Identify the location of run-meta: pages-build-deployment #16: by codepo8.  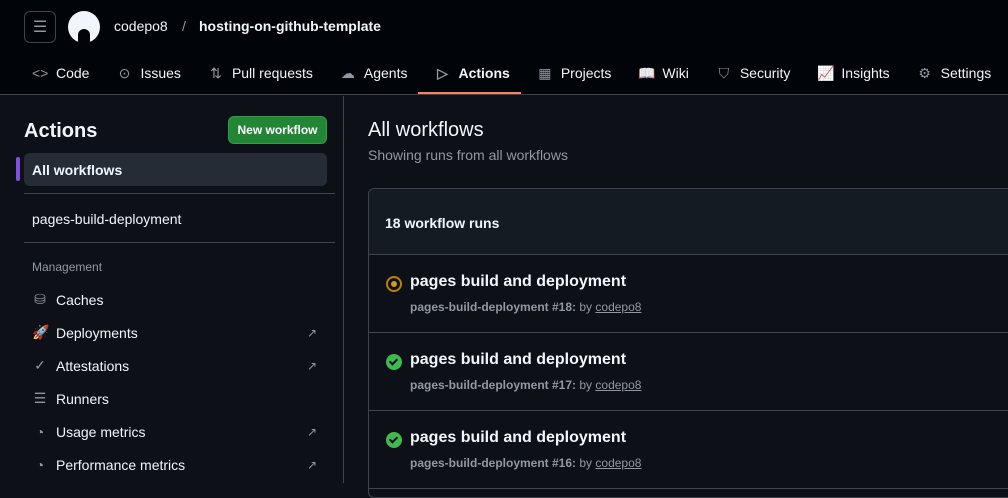
(525, 463).